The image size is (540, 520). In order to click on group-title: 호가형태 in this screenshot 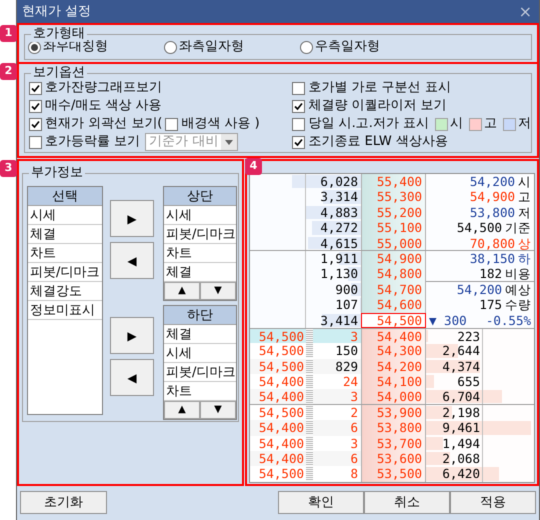, I will do `click(59, 34)`.